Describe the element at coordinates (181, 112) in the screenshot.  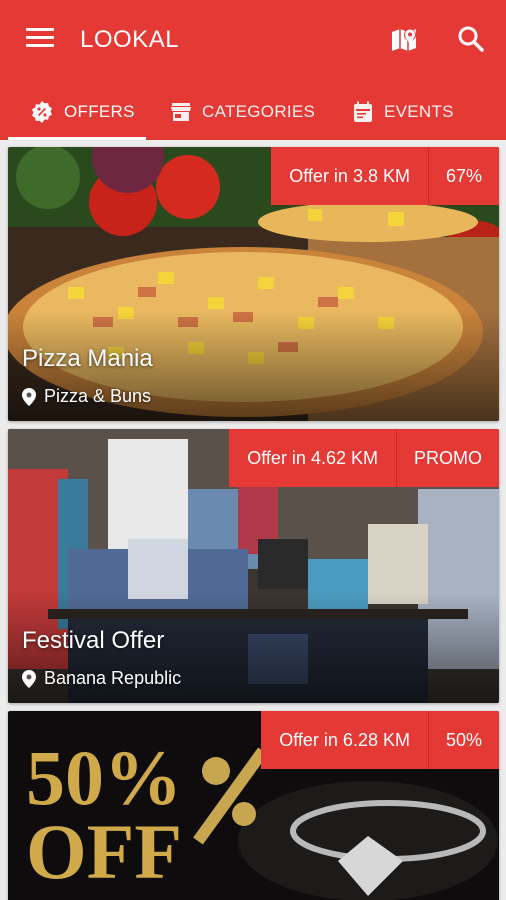
I see `store-icon` at that location.